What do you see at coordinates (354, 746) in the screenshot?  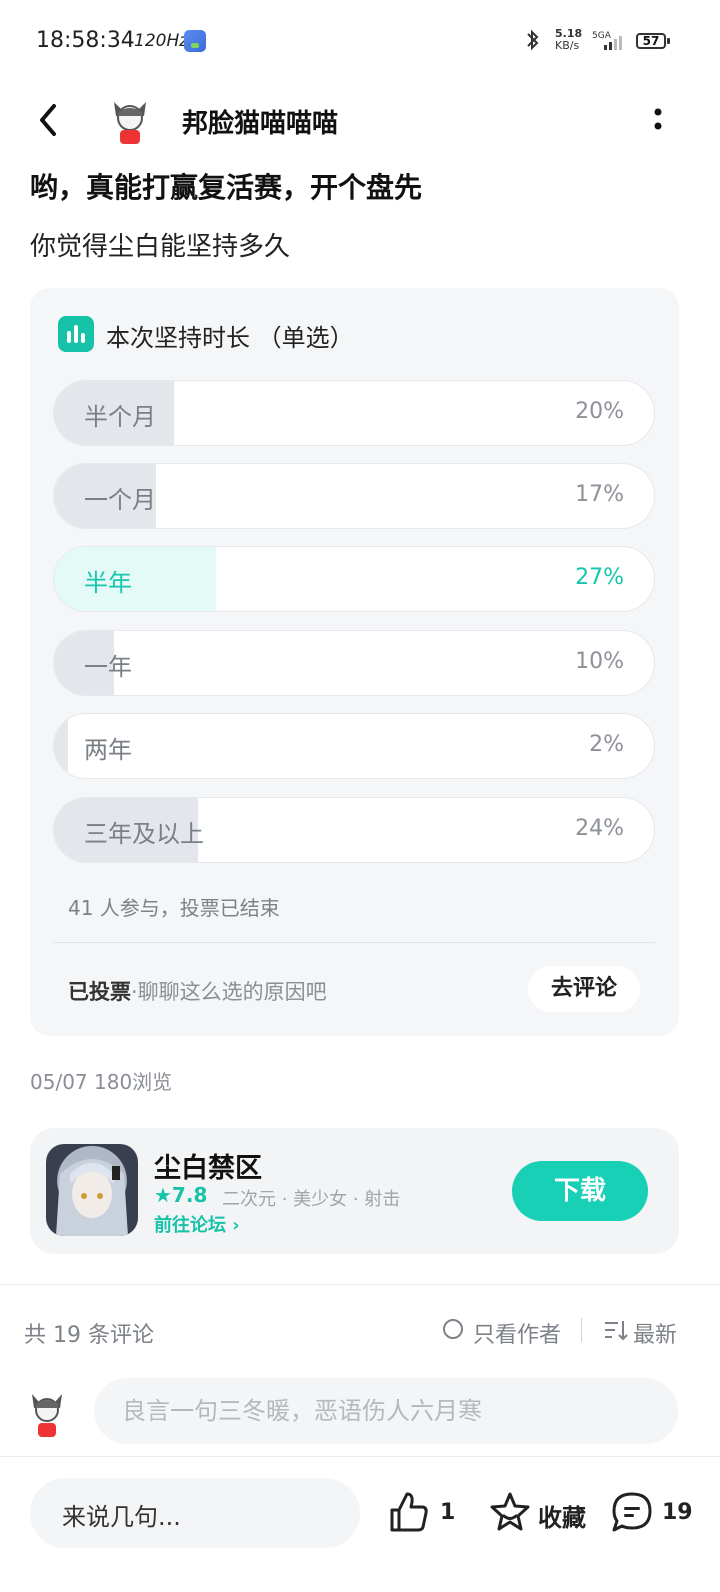 I see `poll-option: 两年 2%` at bounding box center [354, 746].